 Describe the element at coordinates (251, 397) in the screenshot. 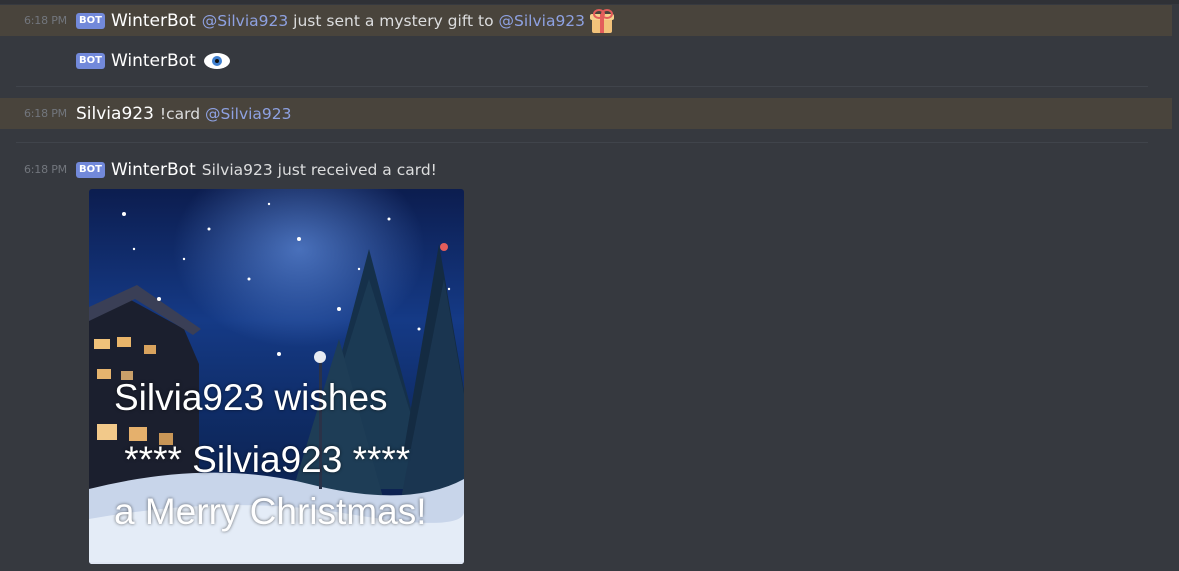

I see `card-greeting-line: Silvia923 wishes` at that location.